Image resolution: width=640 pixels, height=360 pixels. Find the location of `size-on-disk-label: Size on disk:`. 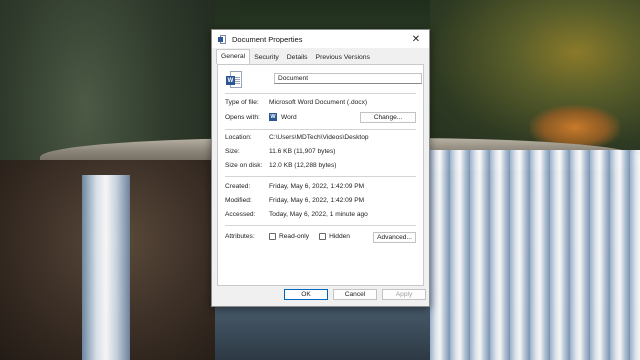

size-on-disk-label: Size on disk: is located at coordinates (244, 165).